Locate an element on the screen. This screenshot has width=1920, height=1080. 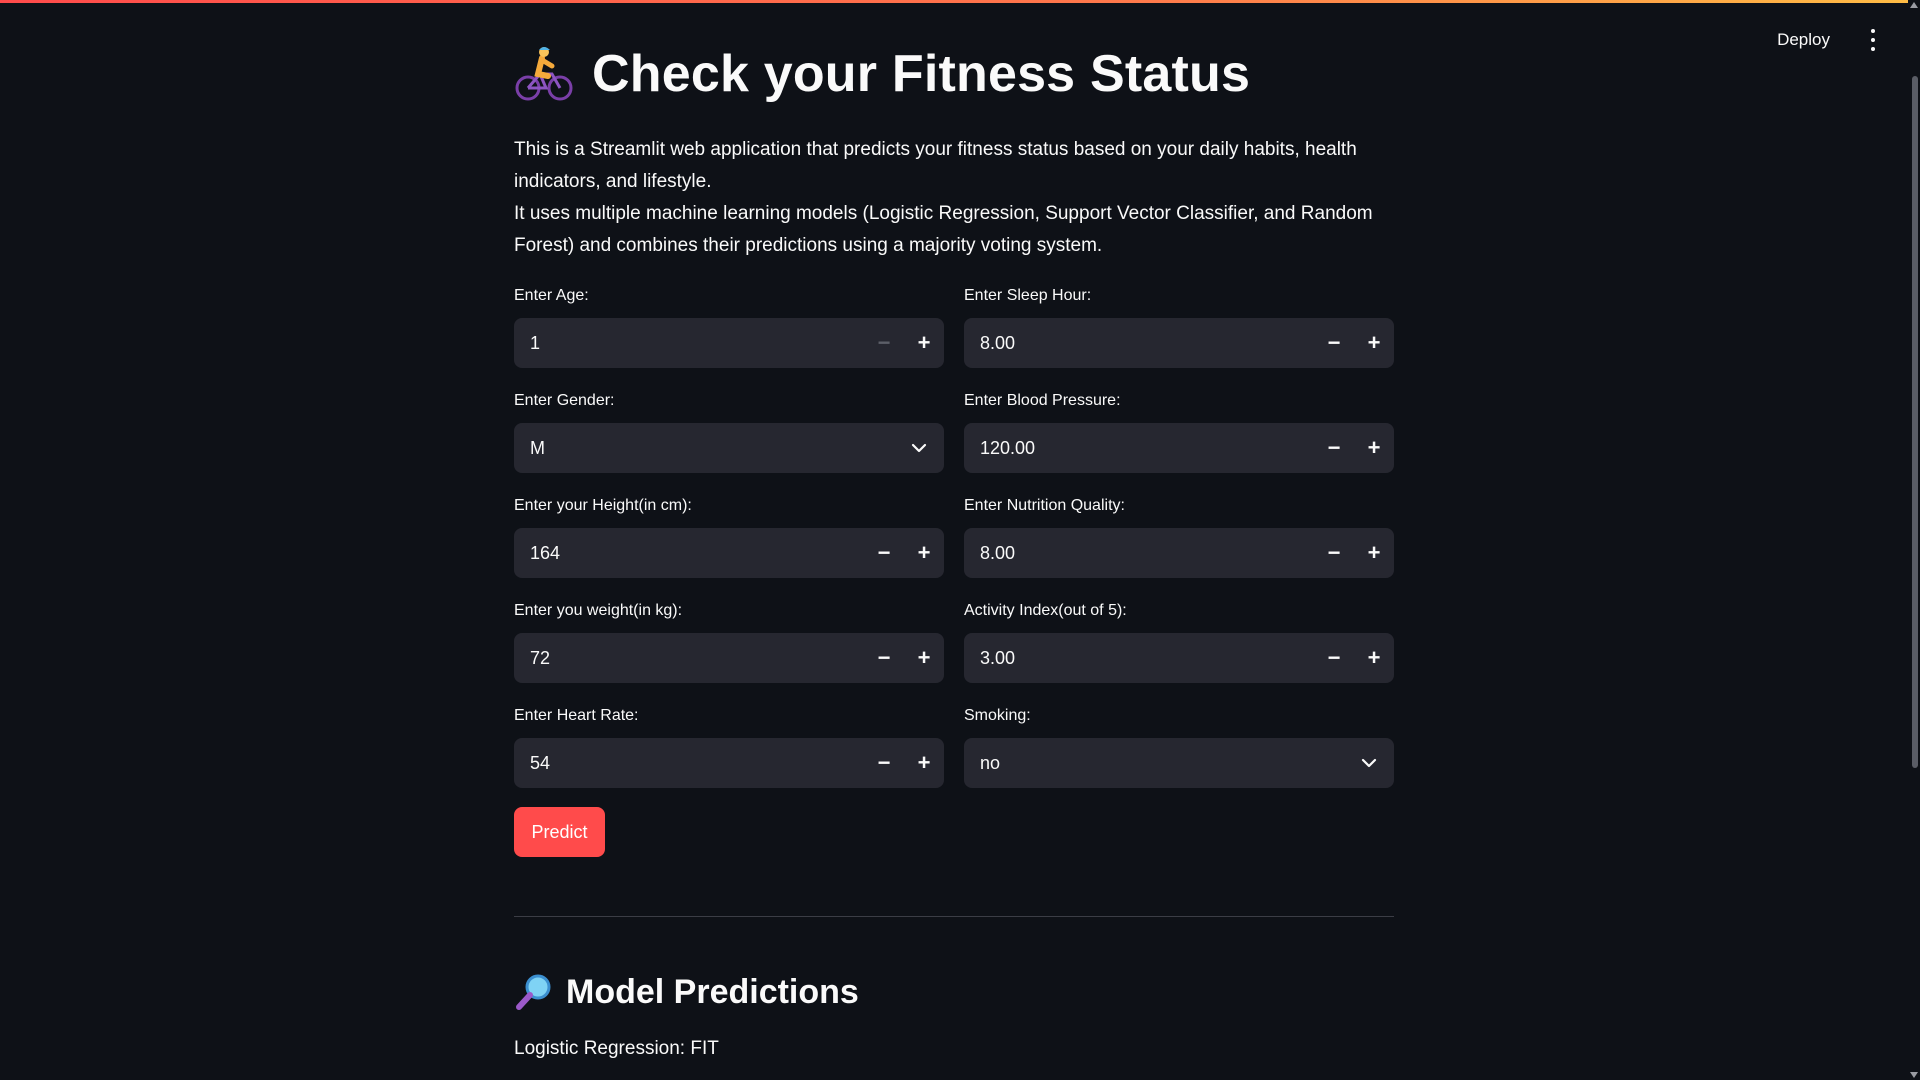
scrollbar is located at coordinates (1914, 540).